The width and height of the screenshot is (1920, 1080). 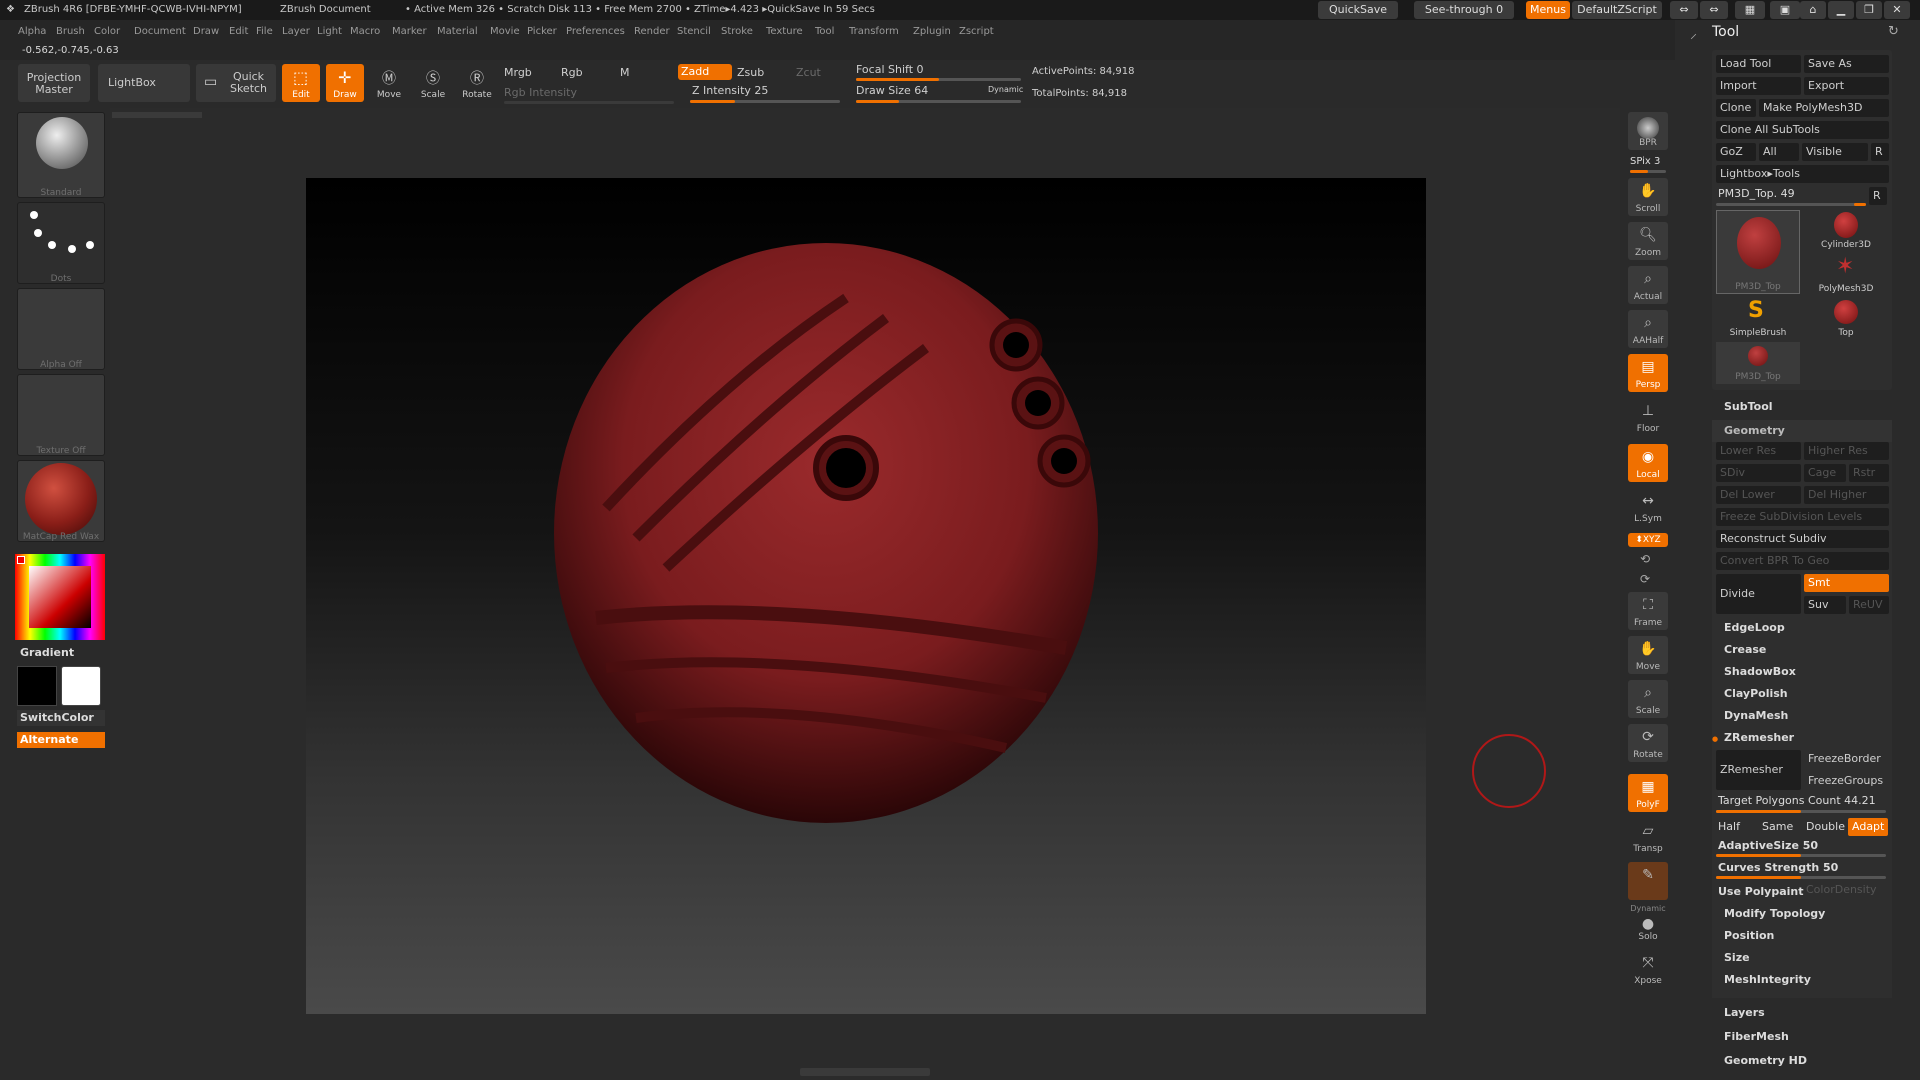 What do you see at coordinates (477, 83) in the screenshot?
I see `rotate-button: Ⓡ Rotate` at bounding box center [477, 83].